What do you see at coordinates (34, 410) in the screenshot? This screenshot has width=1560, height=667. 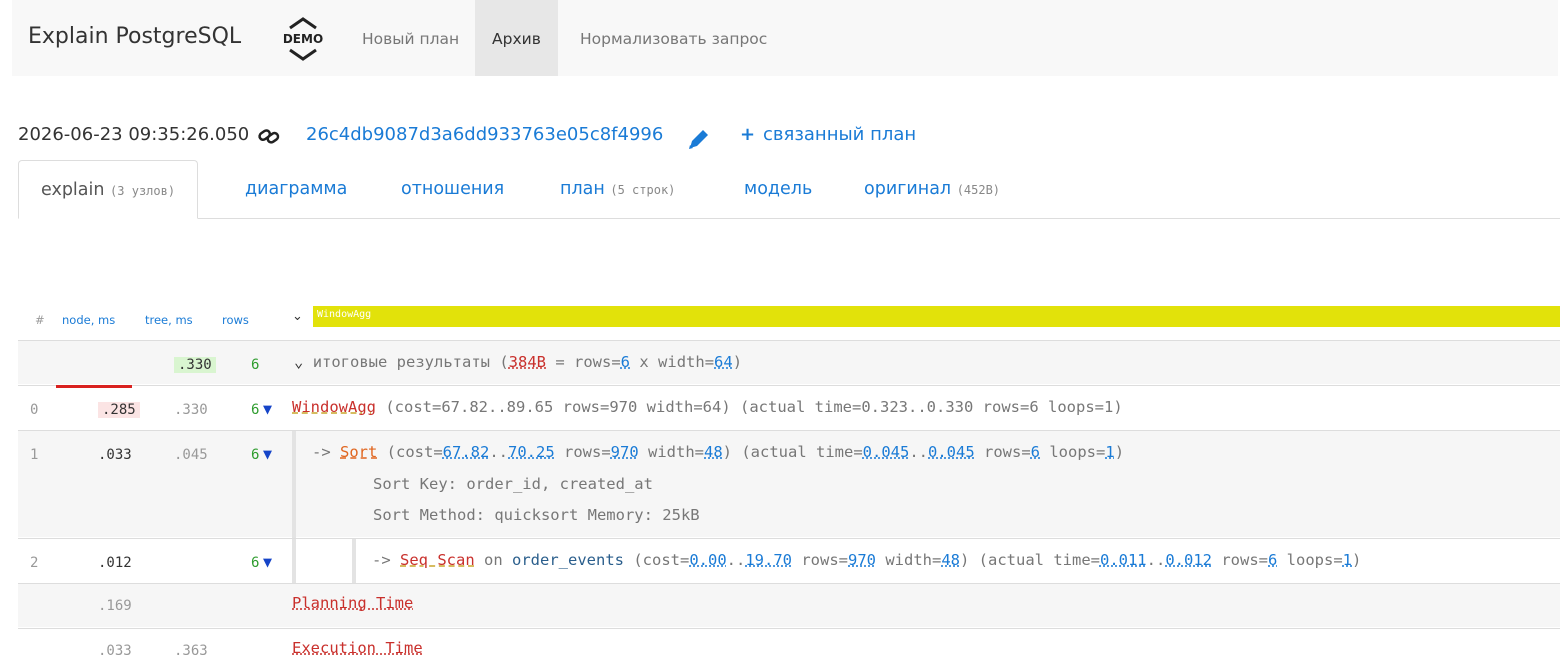 I see `row-index: 0` at bounding box center [34, 410].